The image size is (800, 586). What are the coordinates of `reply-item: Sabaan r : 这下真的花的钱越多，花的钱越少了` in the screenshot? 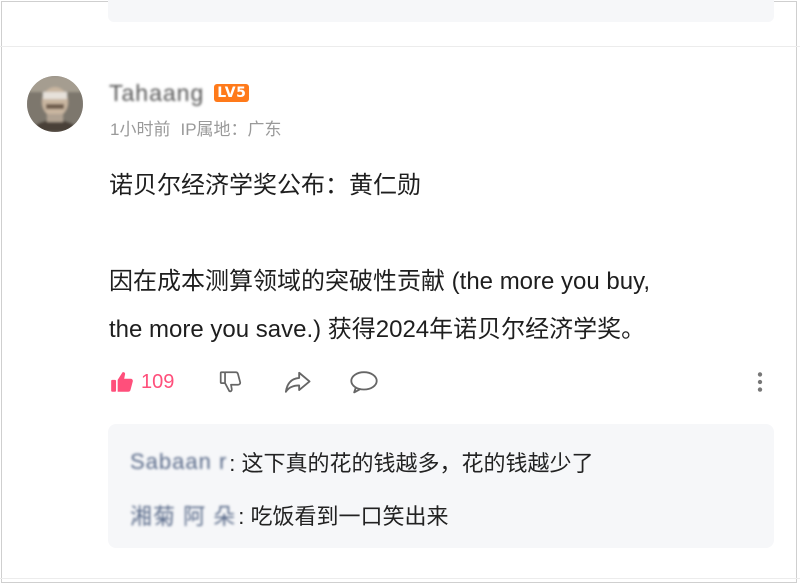 It's located at (362, 462).